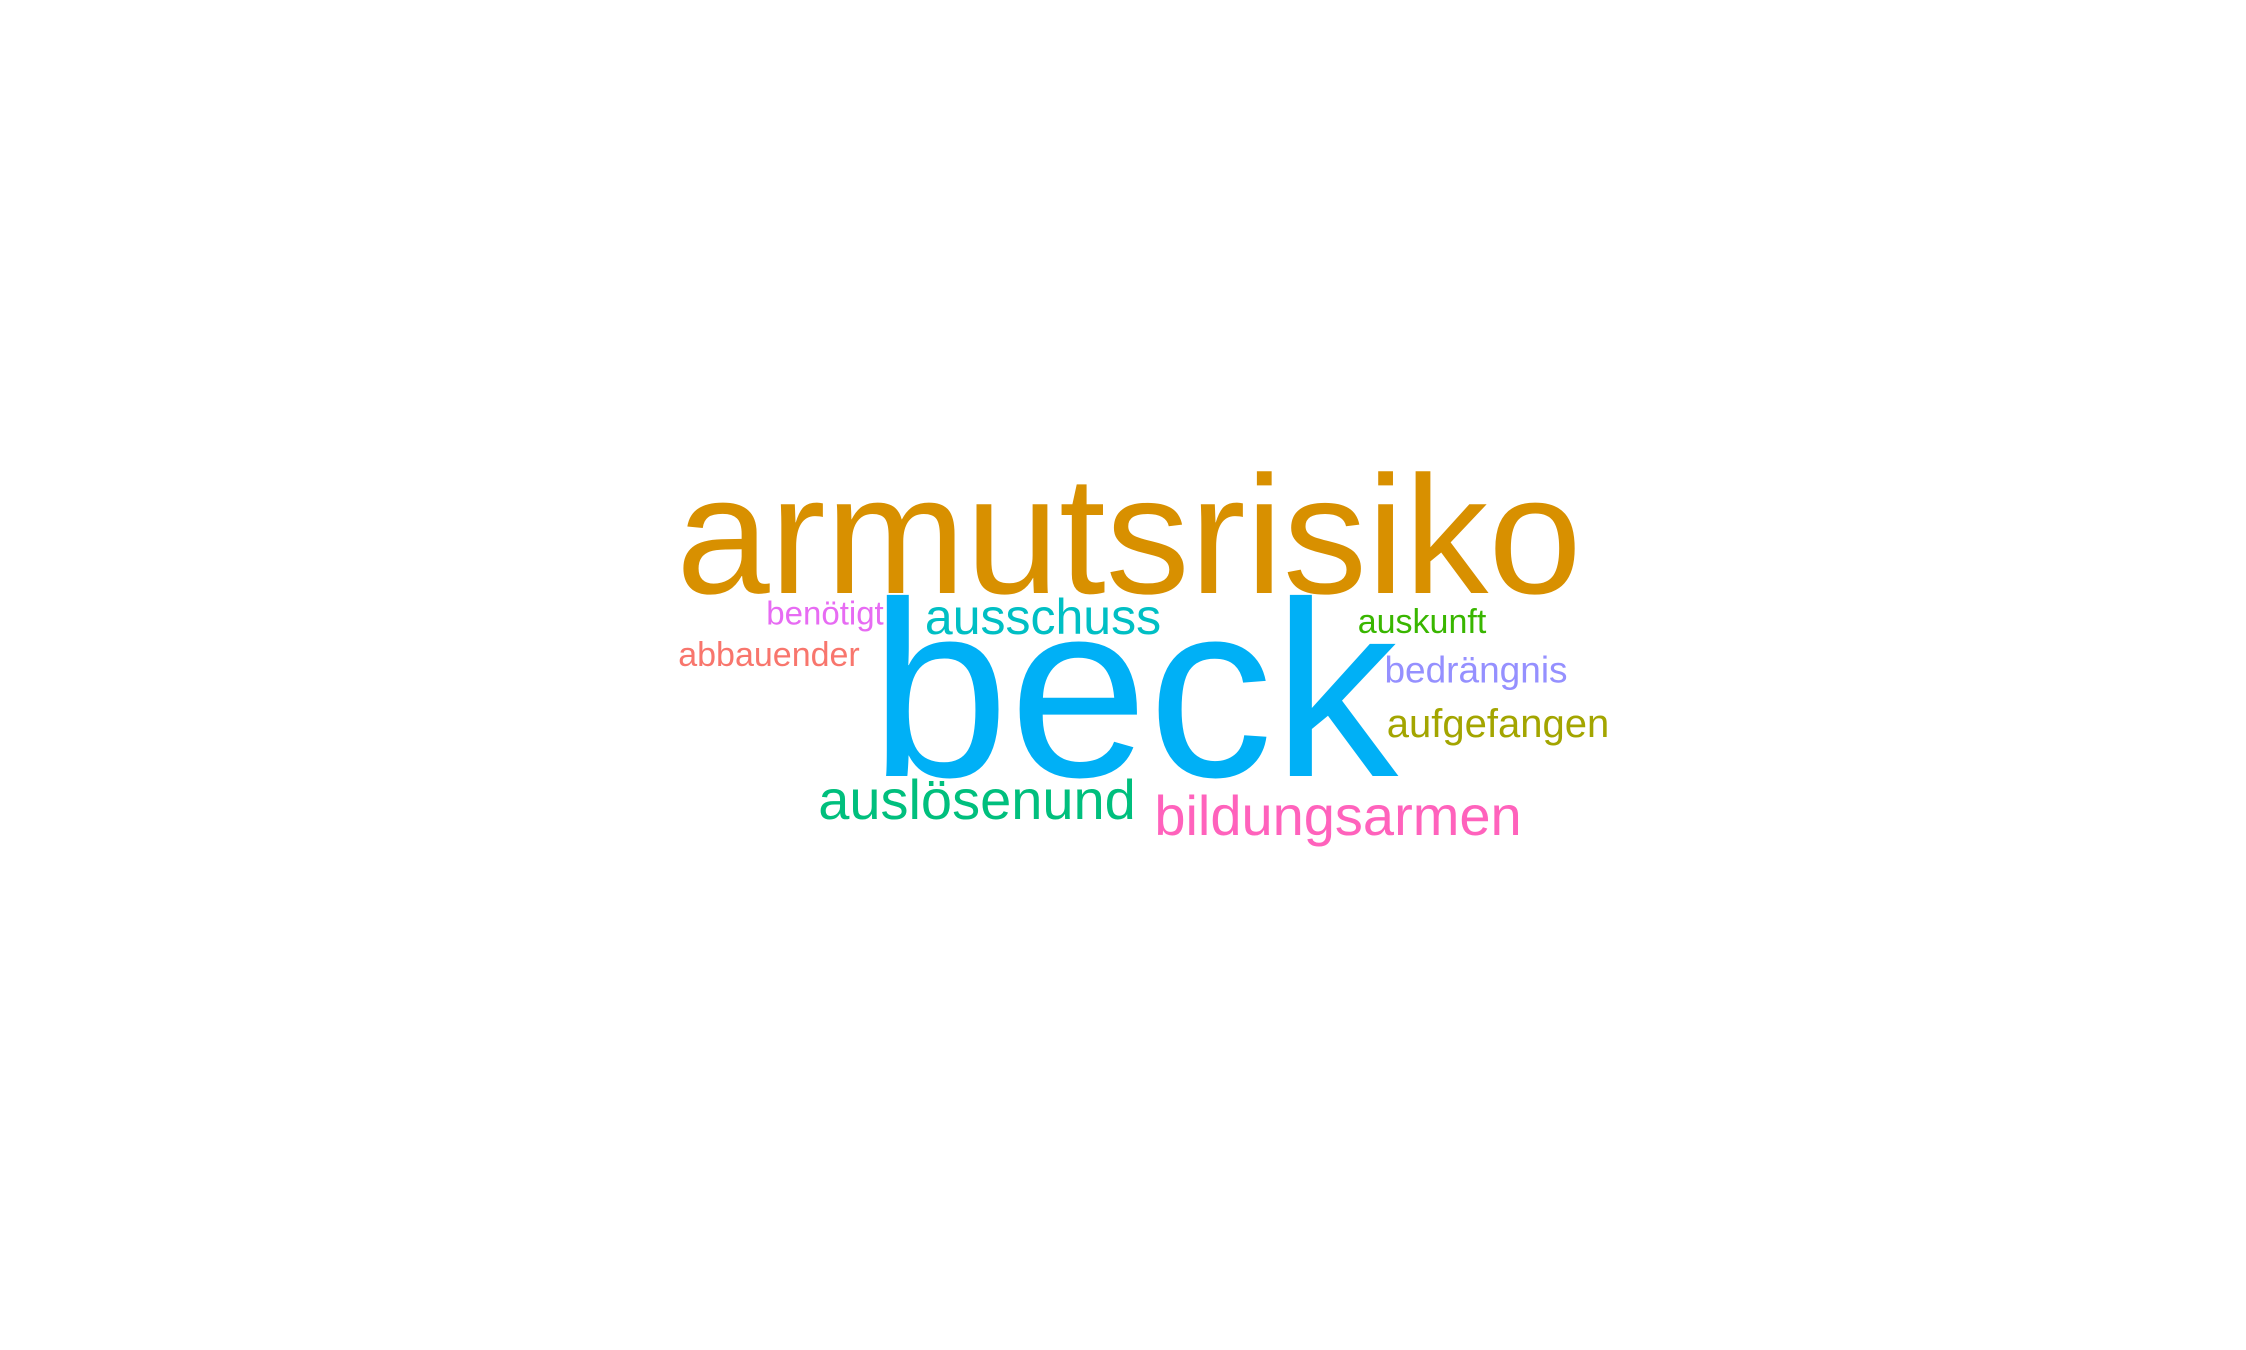  Describe the element at coordinates (1476, 670) in the screenshot. I see `word-bedraengnis: bedrängnis` at that location.